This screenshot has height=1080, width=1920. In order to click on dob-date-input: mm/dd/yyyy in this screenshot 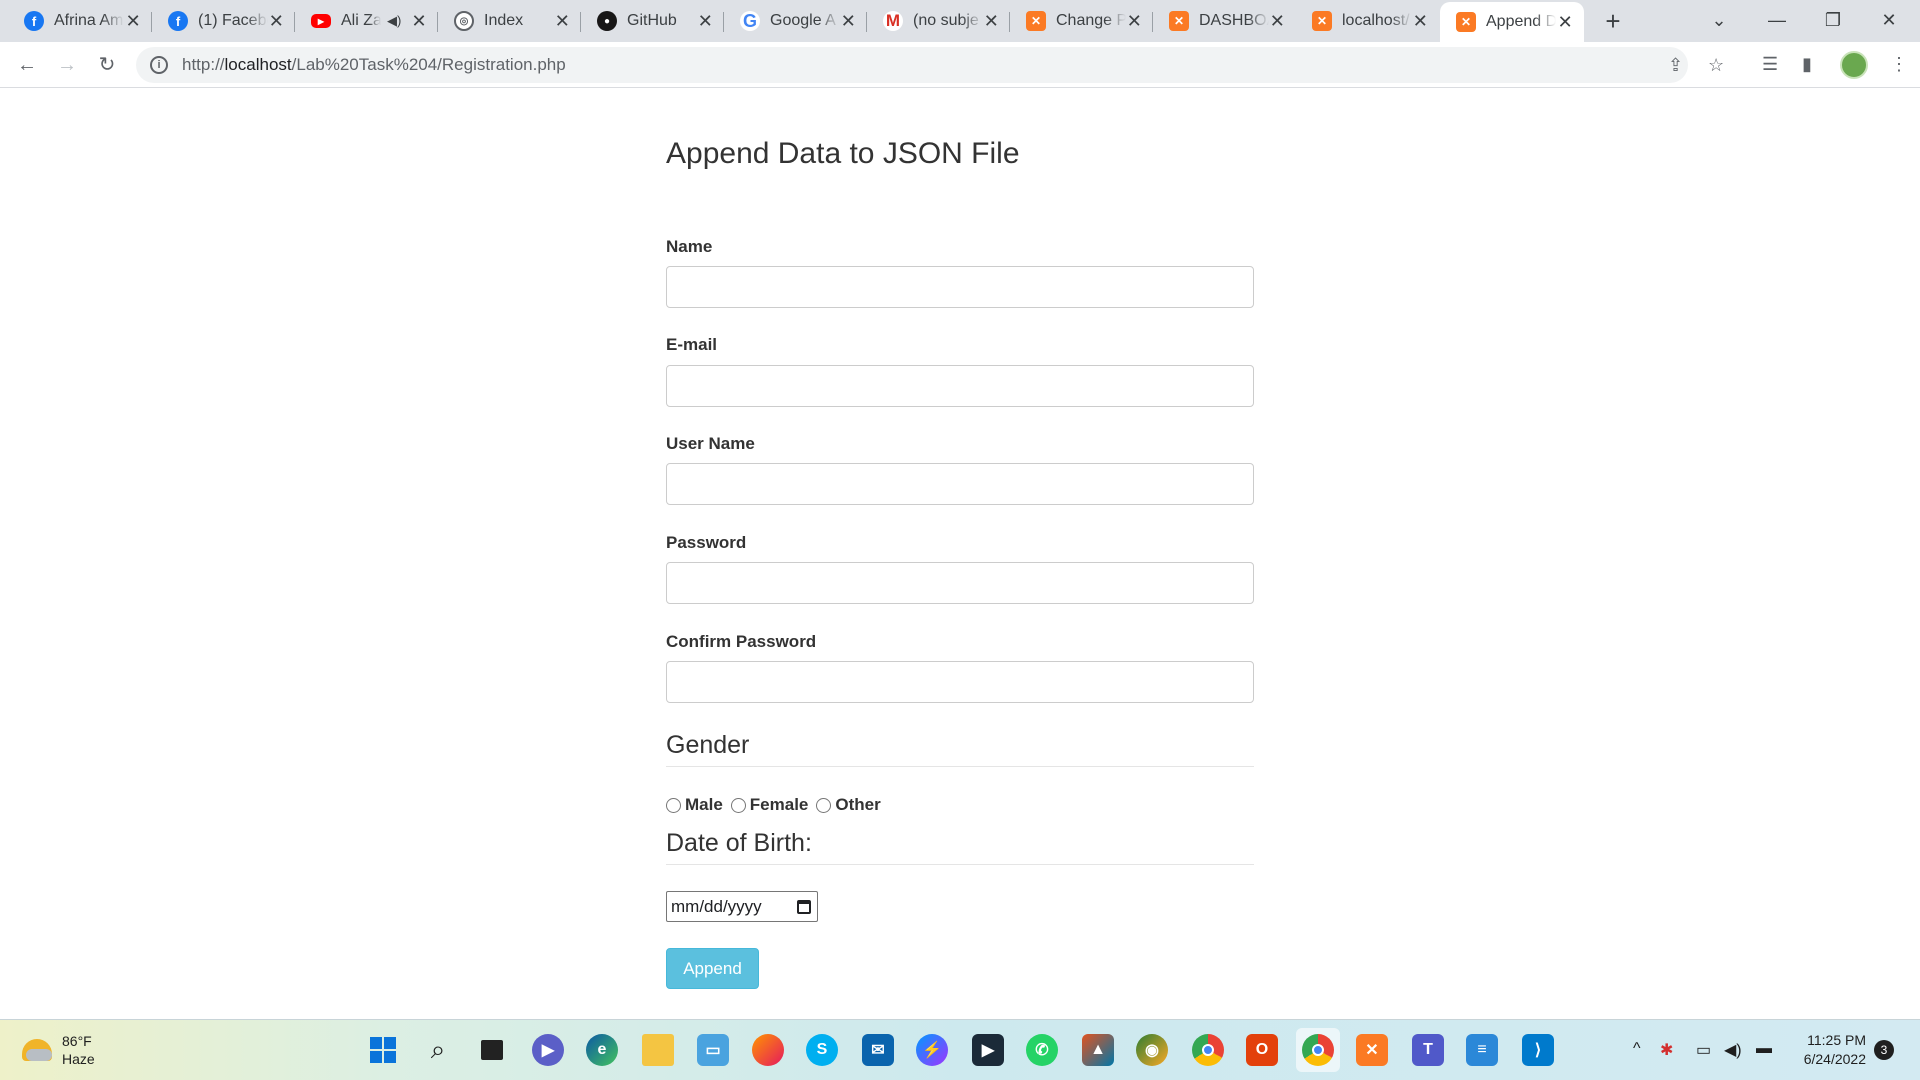, I will do `click(742, 906)`.